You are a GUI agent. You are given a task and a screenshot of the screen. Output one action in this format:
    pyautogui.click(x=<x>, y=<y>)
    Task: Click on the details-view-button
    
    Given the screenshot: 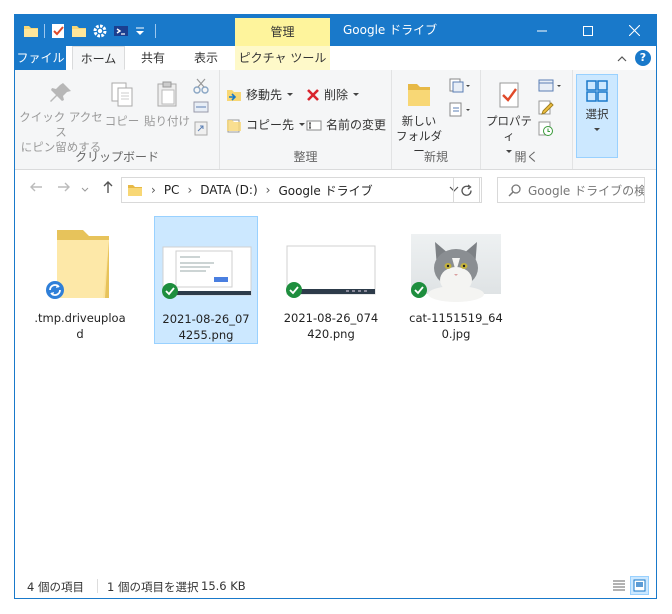 What is the action you would take?
    pyautogui.click(x=619, y=587)
    